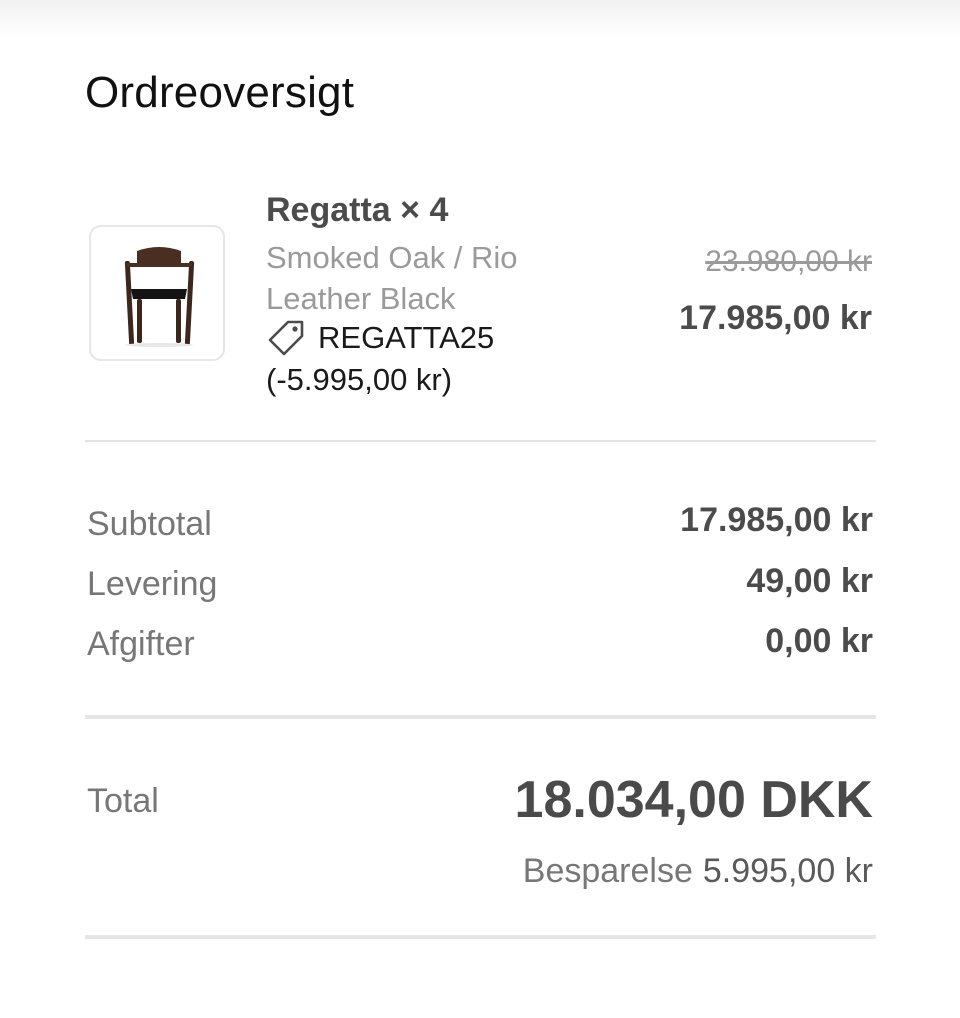  I want to click on savings-label: Besparelse, so click(607, 871).